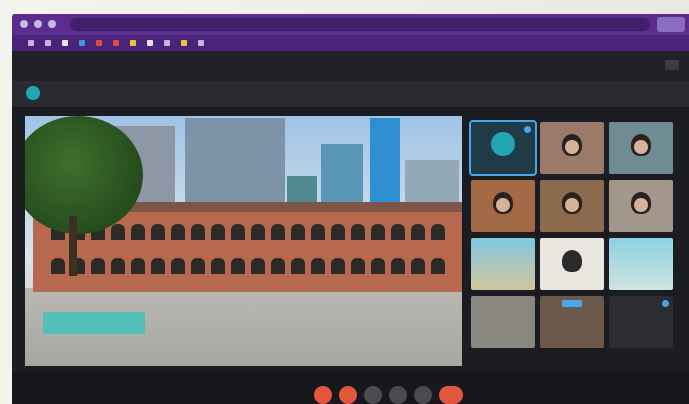  What do you see at coordinates (350, 66) in the screenshot?
I see `meeting-header` at bounding box center [350, 66].